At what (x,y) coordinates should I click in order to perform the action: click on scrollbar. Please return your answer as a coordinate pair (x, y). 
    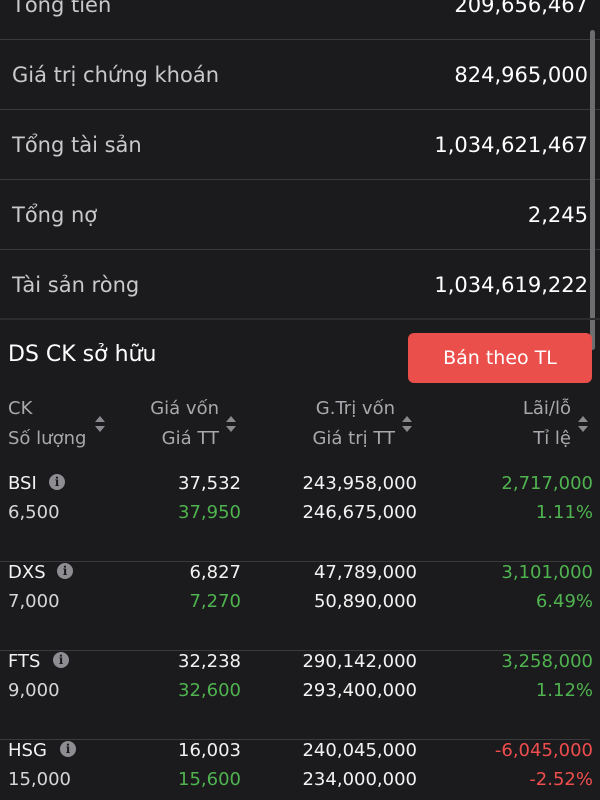
    Looking at the image, I should click on (592, 190).